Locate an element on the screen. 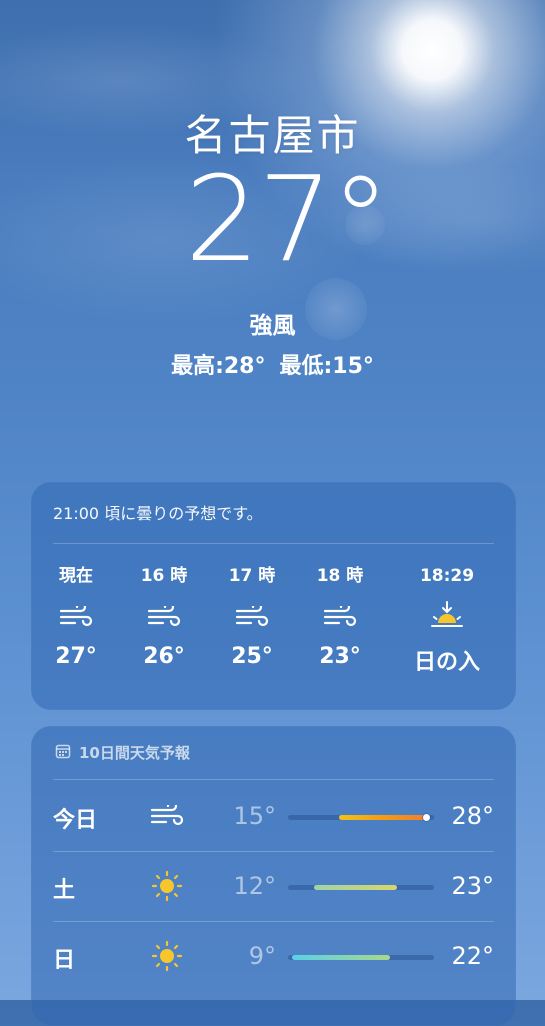  high-temperature: 23° is located at coordinates (472, 886).